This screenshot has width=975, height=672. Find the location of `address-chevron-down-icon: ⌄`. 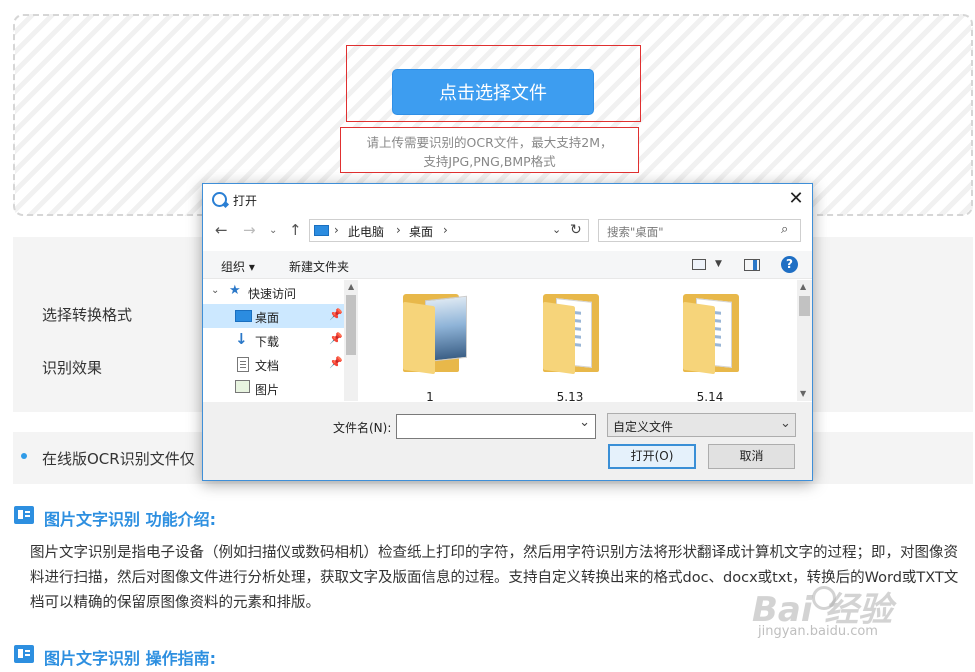

address-chevron-down-icon: ⌄ is located at coordinates (556, 229).